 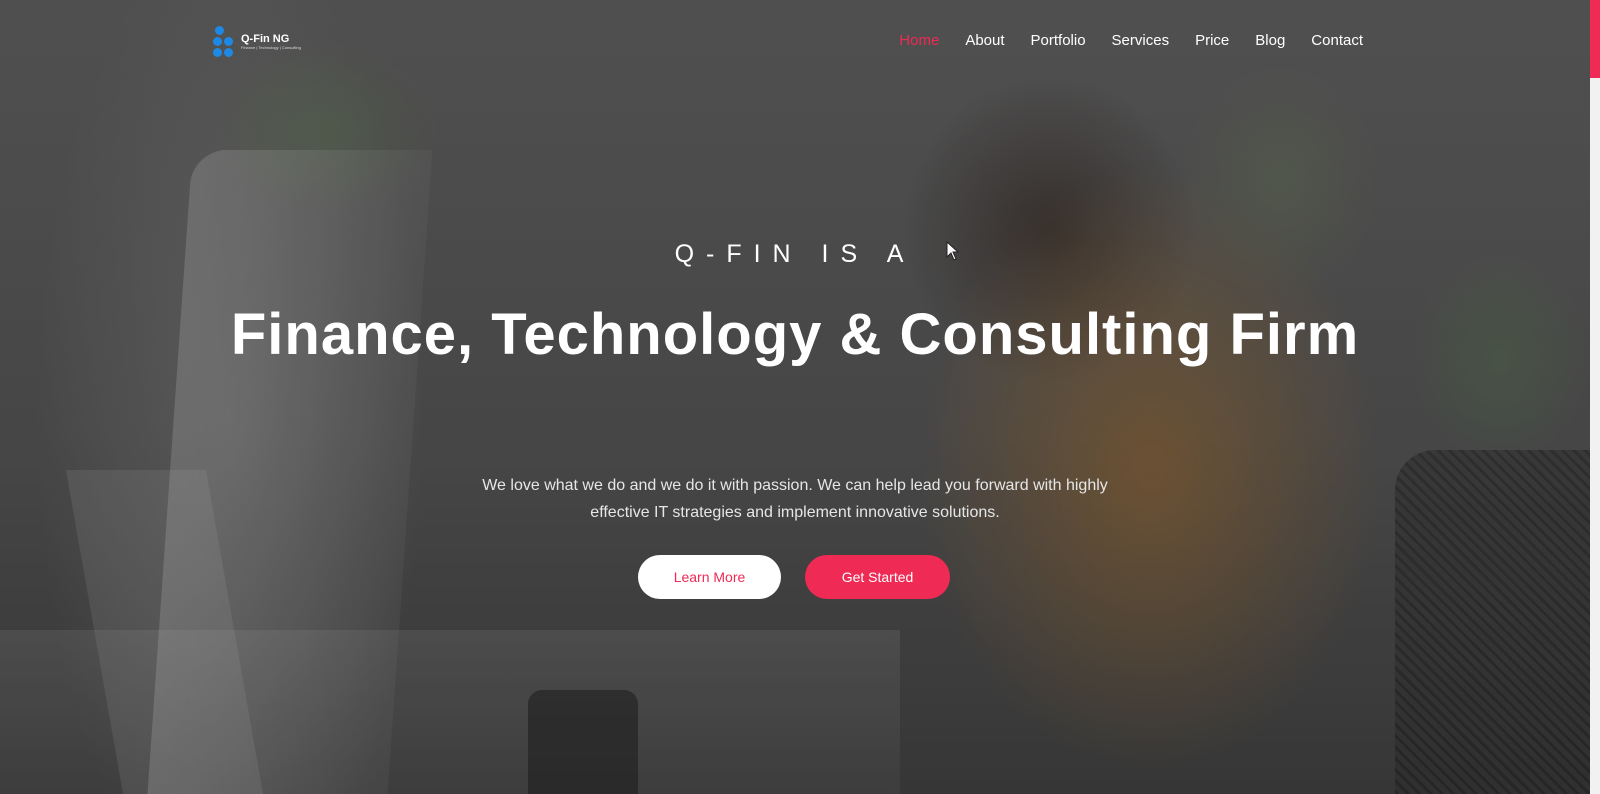 What do you see at coordinates (795, 254) in the screenshot?
I see `hero-eyebrow: Q-FIN IS A` at bounding box center [795, 254].